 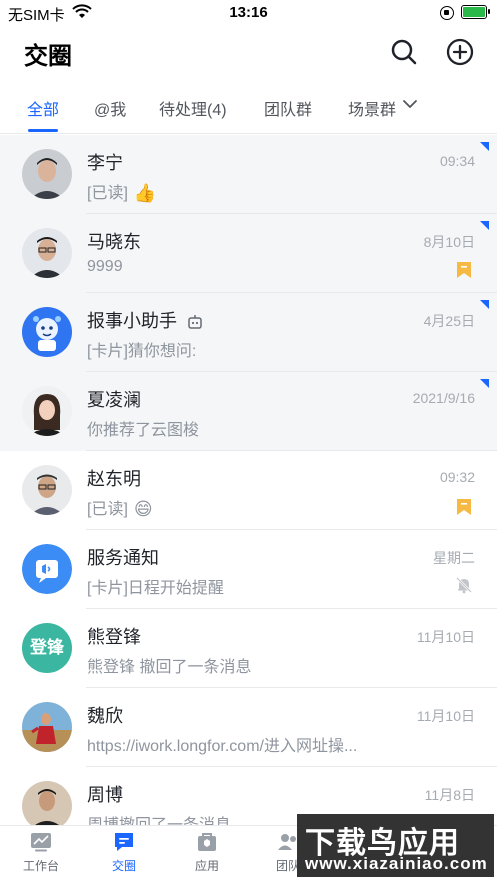 I want to click on contact-name: 熊登锋, so click(x=114, y=637).